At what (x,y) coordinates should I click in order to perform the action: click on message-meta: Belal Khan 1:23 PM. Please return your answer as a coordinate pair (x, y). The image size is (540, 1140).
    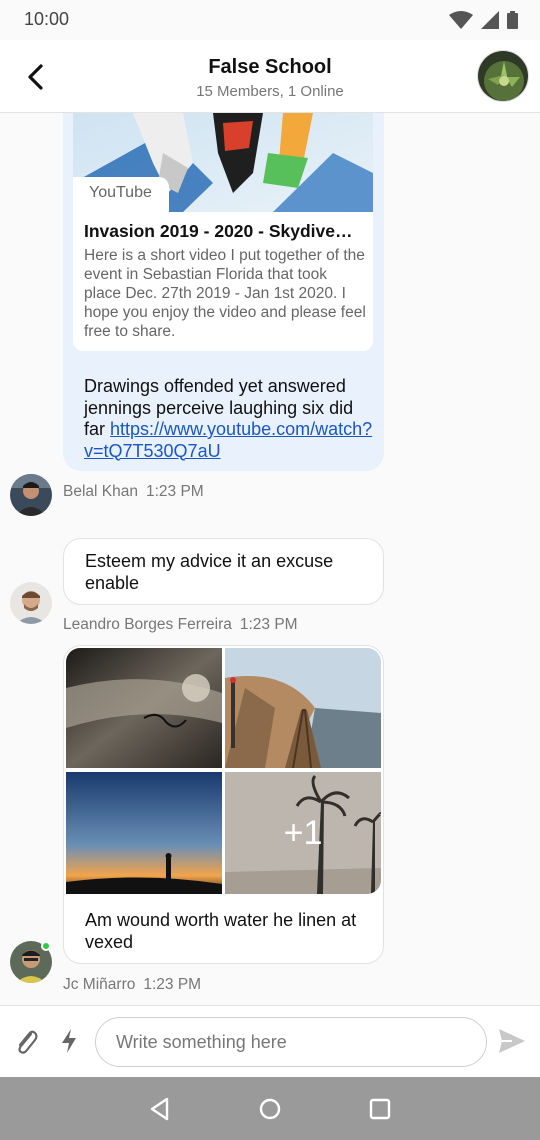
    Looking at the image, I should click on (133, 492).